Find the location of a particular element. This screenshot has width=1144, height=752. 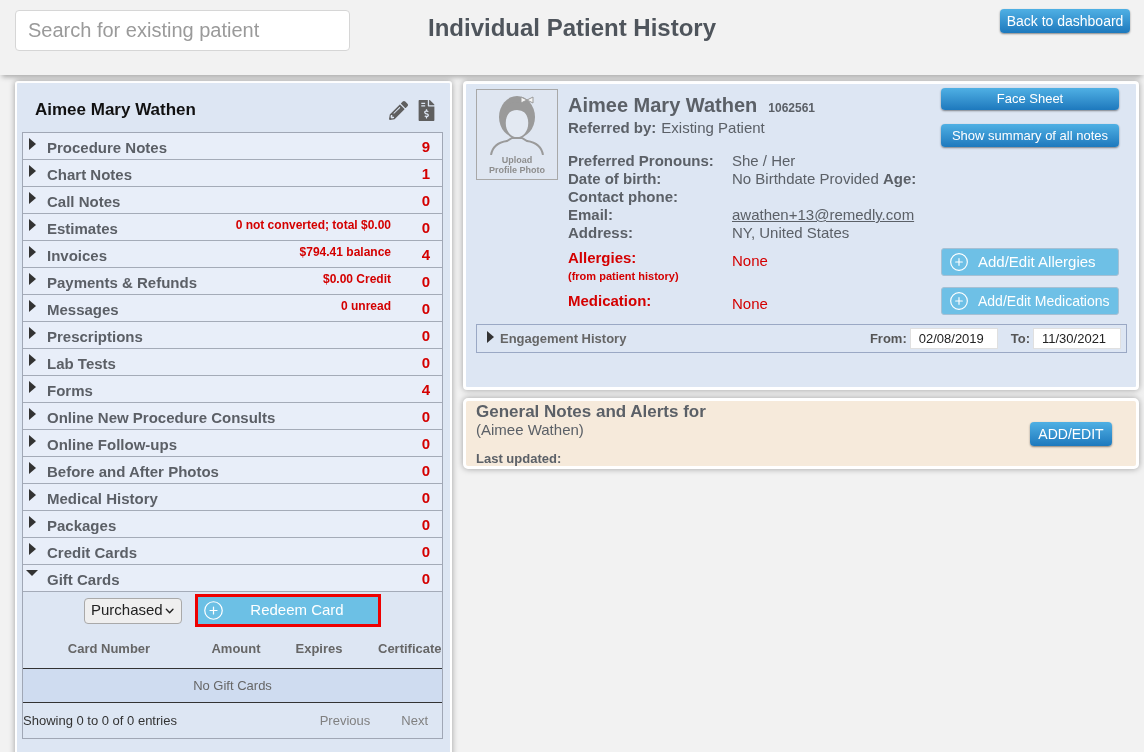

column-header: Certificate is located at coordinates (410, 648).